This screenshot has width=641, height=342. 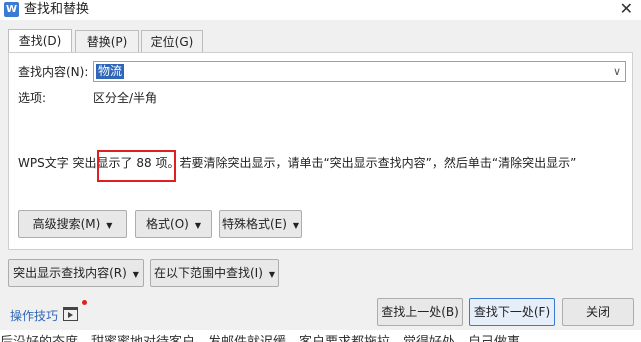 I want to click on tab-replace: 替换(P), so click(x=107, y=41).